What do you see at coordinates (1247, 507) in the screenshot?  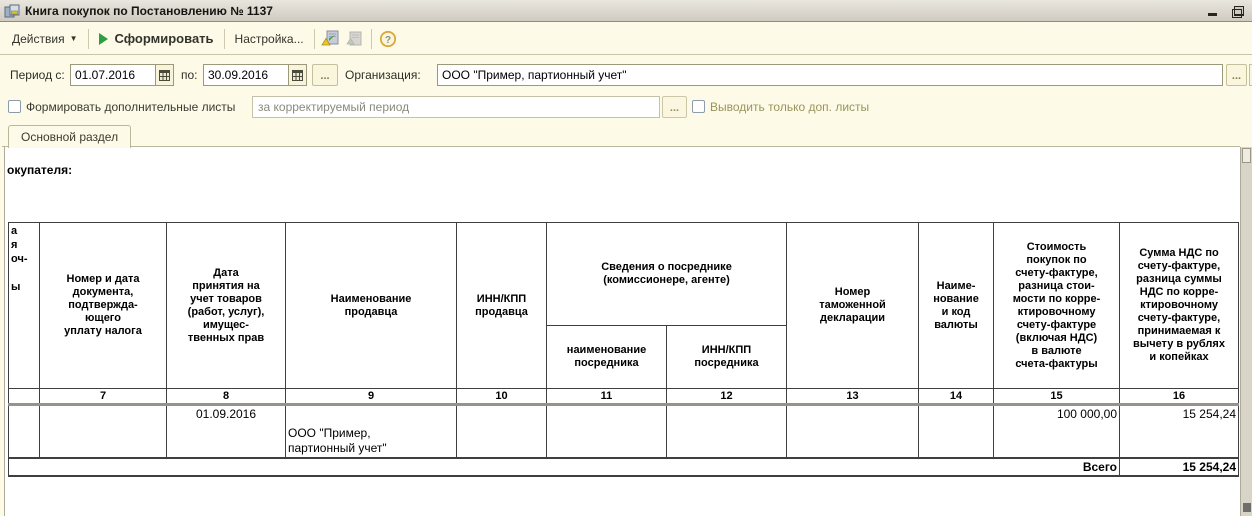 I see `scroll-corner-mark` at bounding box center [1247, 507].